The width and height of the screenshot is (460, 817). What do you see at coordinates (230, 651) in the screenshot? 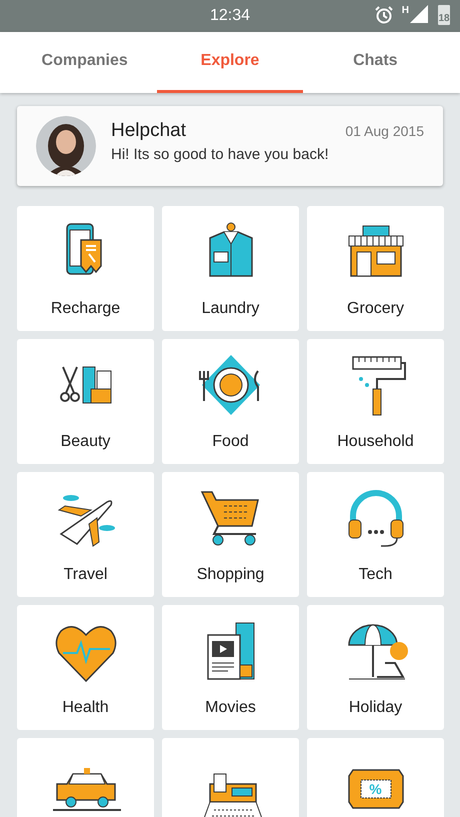
I see `film-icon` at bounding box center [230, 651].